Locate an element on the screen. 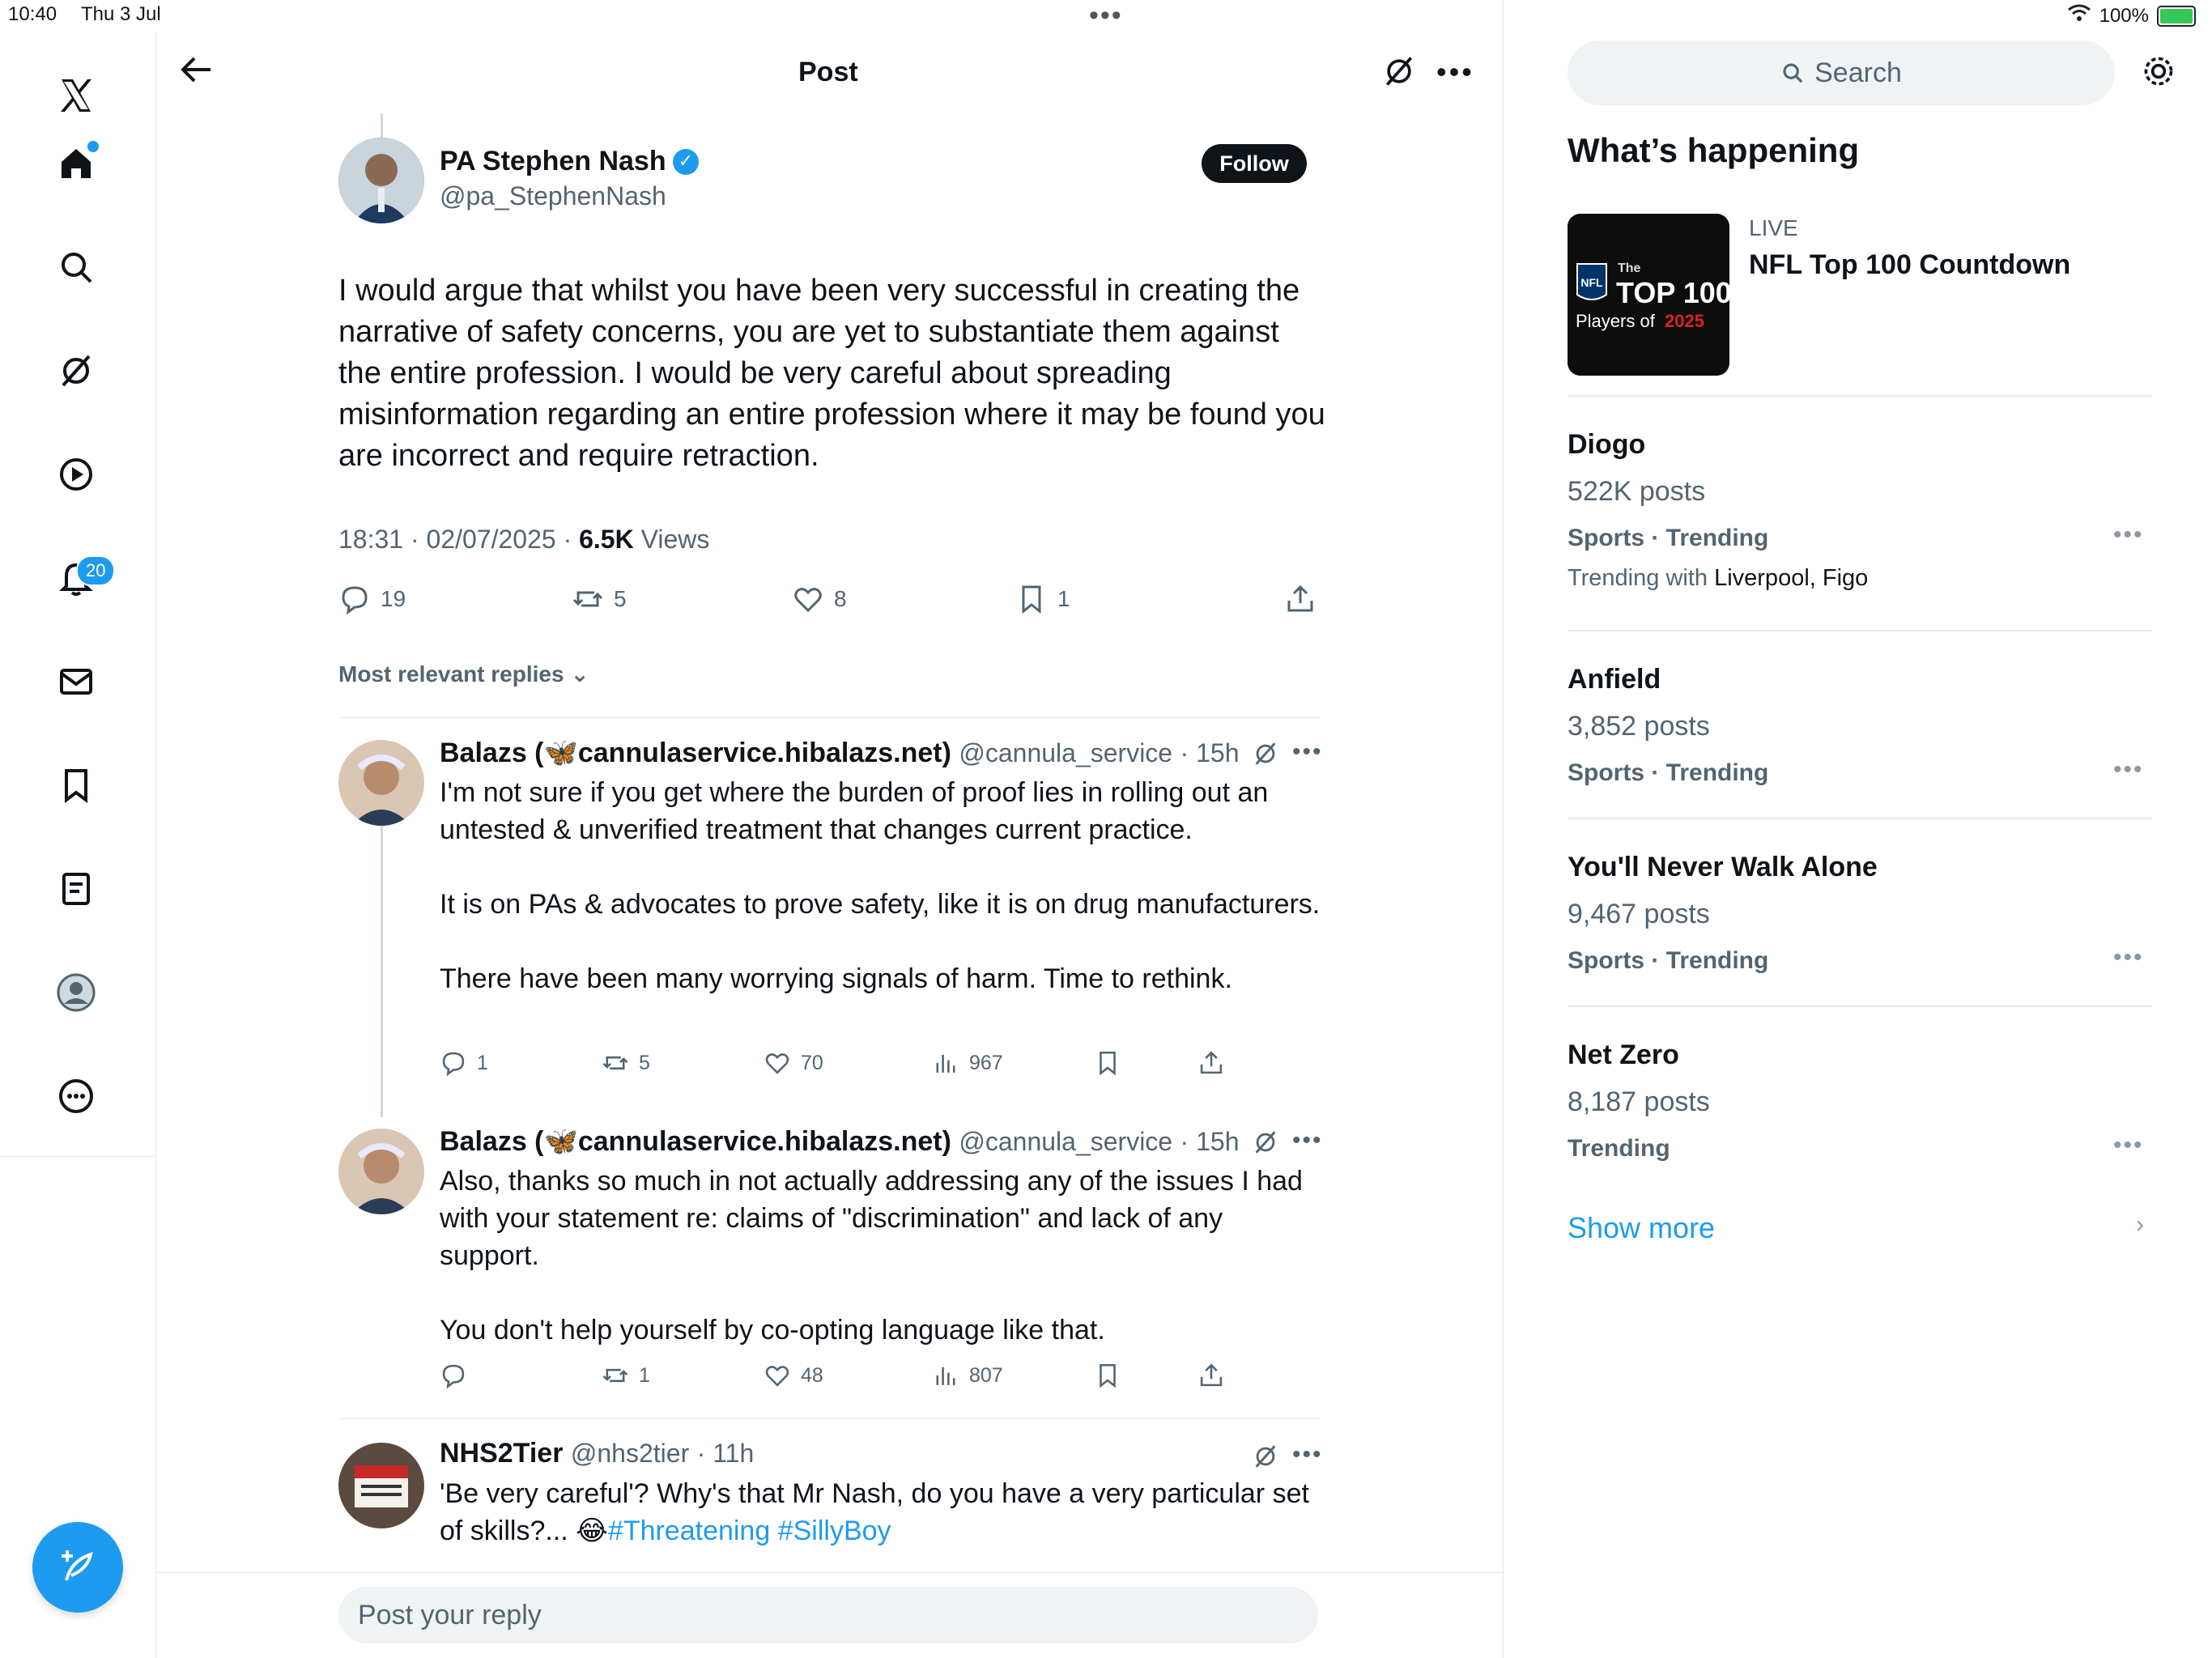 The height and width of the screenshot is (1658, 2212). reply-button: 1 is located at coordinates (464, 1063).